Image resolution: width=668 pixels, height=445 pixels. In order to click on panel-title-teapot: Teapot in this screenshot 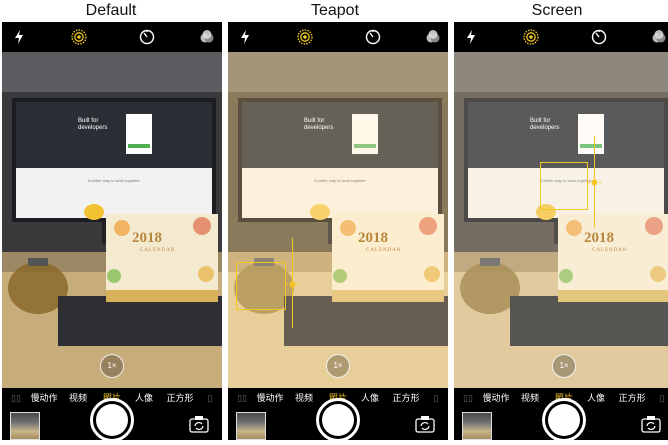, I will do `click(335, 10)`.